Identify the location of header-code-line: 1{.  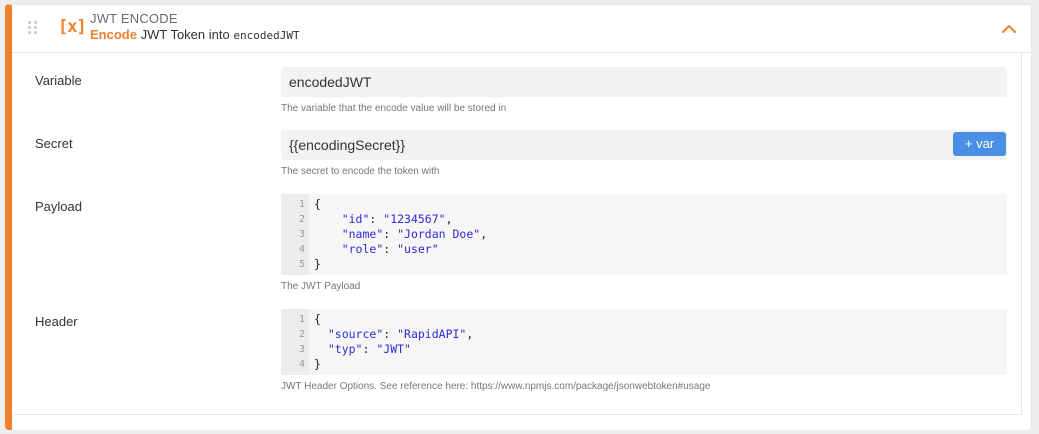
(644, 319).